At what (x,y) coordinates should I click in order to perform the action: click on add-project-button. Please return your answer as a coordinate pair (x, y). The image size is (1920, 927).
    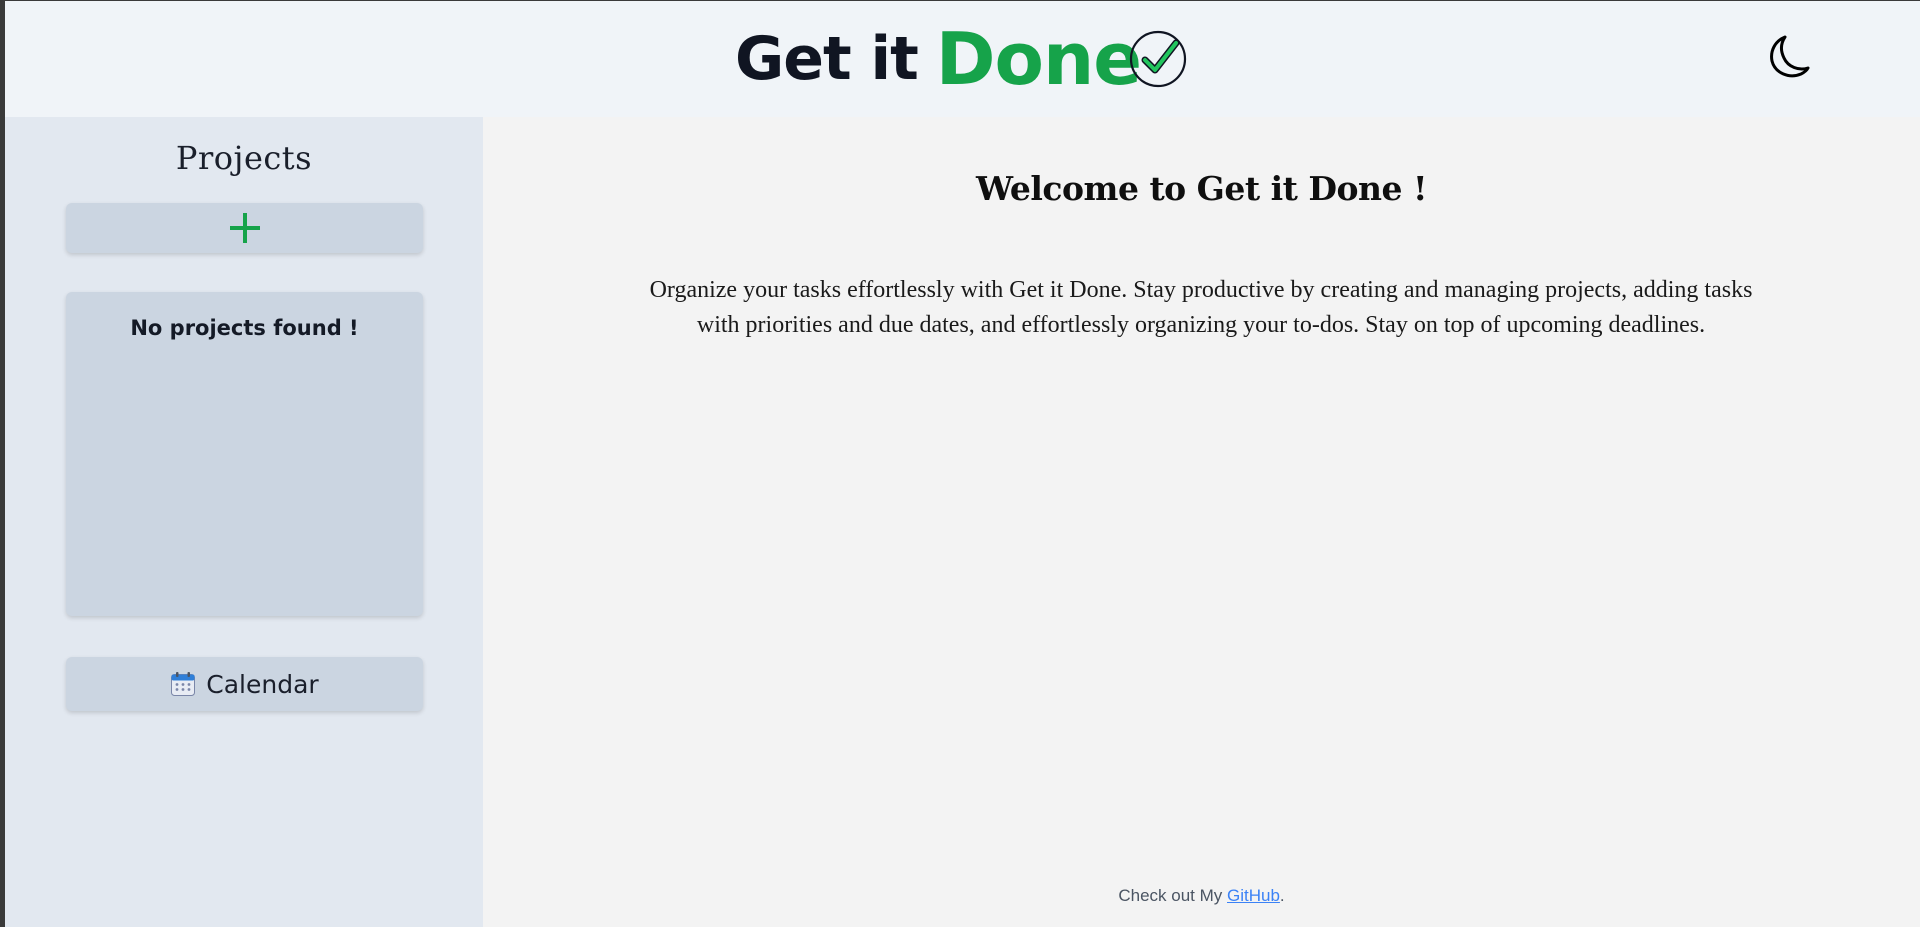
    Looking at the image, I should click on (244, 228).